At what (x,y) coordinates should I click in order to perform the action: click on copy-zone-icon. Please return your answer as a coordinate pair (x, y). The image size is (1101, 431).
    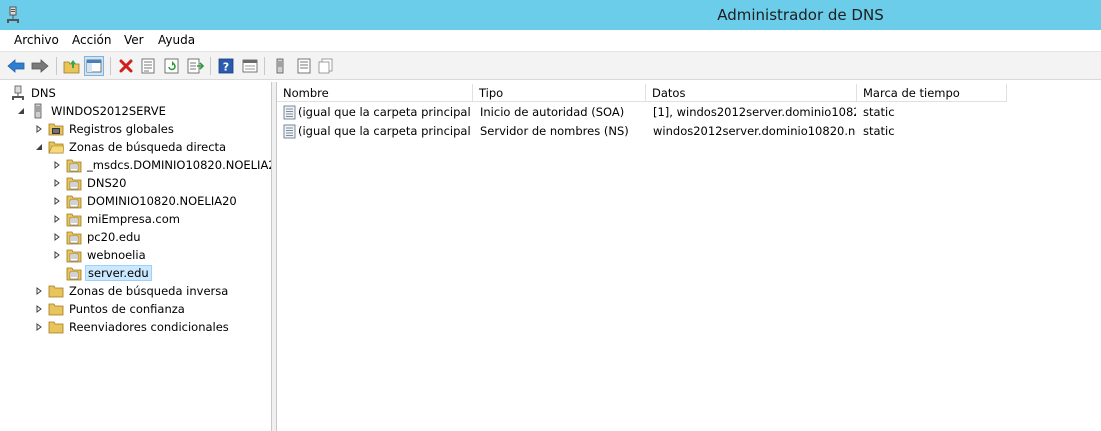
    Looking at the image, I should click on (326, 66).